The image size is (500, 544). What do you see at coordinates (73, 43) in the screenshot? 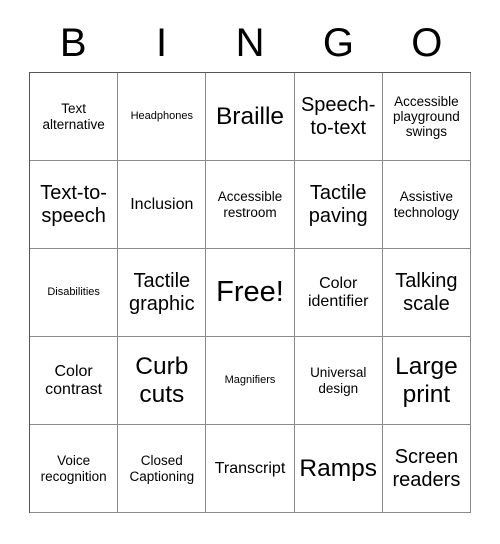
I see `bingo-header-letter-b: B` at bounding box center [73, 43].